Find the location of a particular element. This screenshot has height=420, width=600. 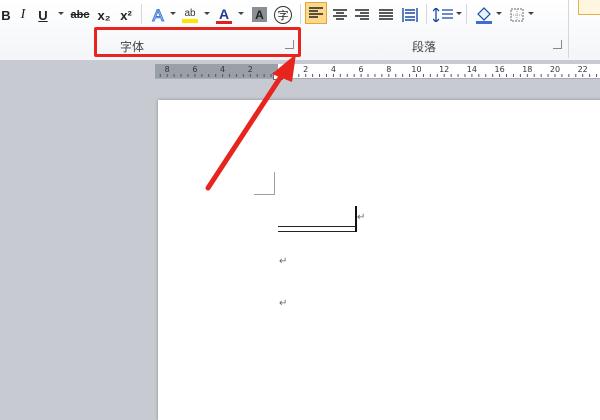

ruler-label: 10 is located at coordinates (416, 69).